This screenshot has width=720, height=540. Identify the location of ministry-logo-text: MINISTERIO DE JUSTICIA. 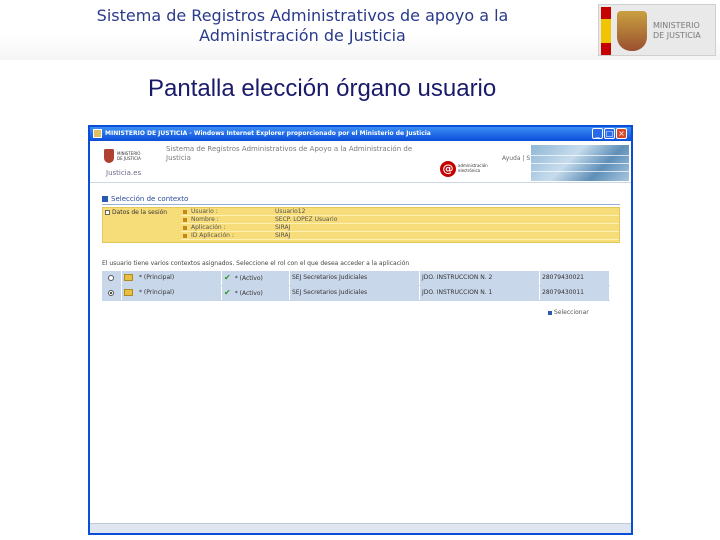
(684, 31).